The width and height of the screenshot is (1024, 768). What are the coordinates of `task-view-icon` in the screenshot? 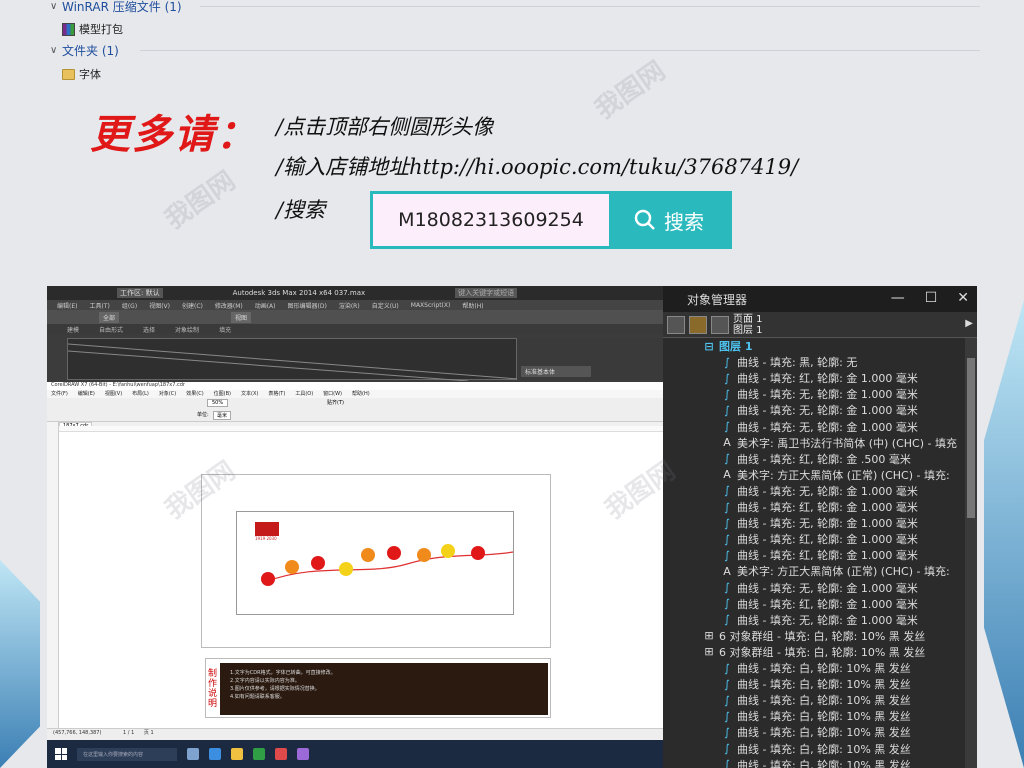 It's located at (193, 754).